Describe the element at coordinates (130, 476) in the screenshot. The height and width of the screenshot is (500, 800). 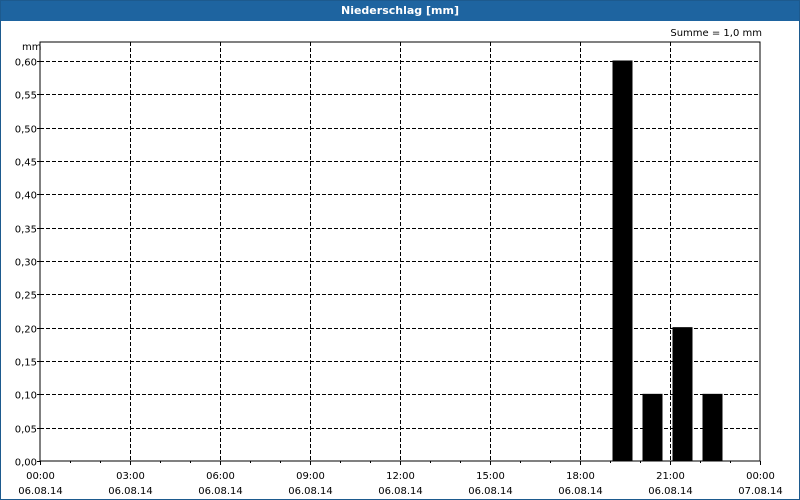
I see `x-tick-time: 03:00` at that location.